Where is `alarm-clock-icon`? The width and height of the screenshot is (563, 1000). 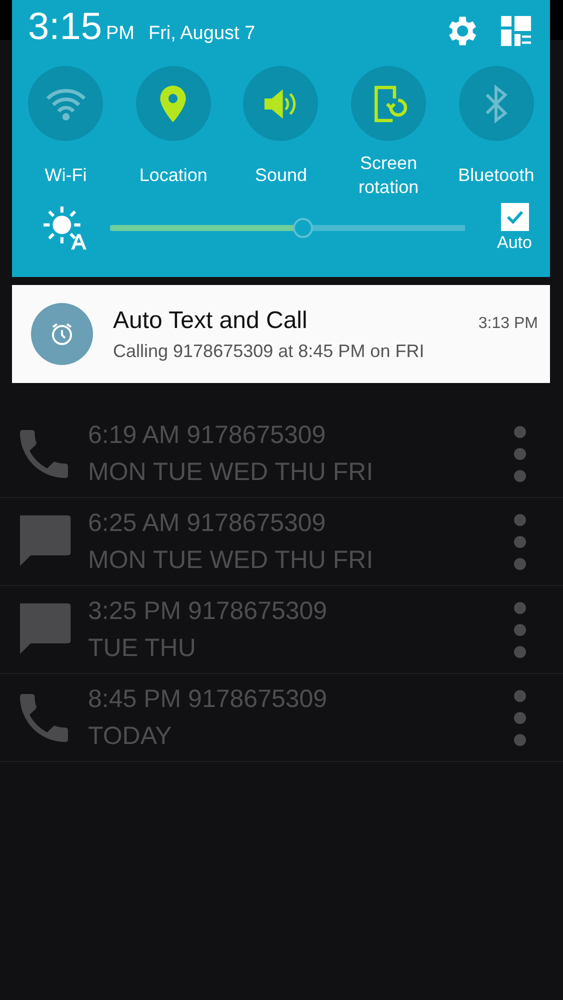
alarm-clock-icon is located at coordinates (62, 334).